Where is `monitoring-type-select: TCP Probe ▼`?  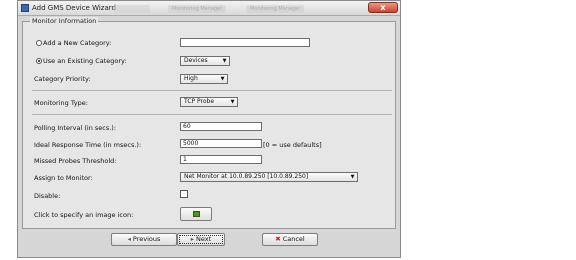
monitoring-type-select: TCP Probe ▼ is located at coordinates (209, 102).